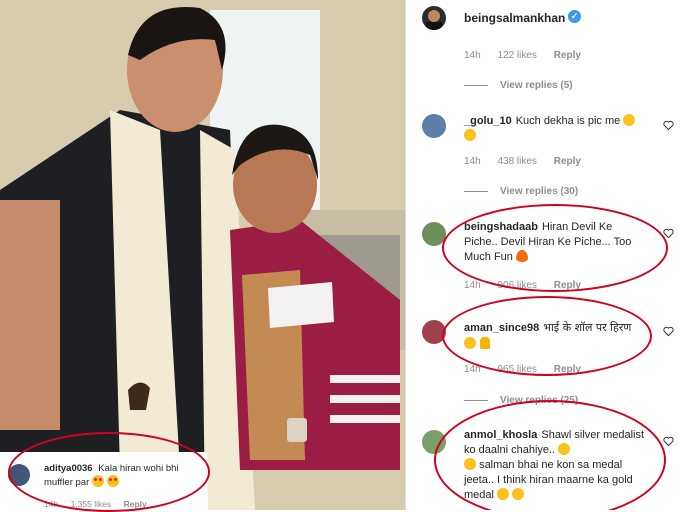 This screenshot has width=680, height=512. Describe the element at coordinates (516, 161) in the screenshot. I see `comment-likes: 438 likes` at that location.